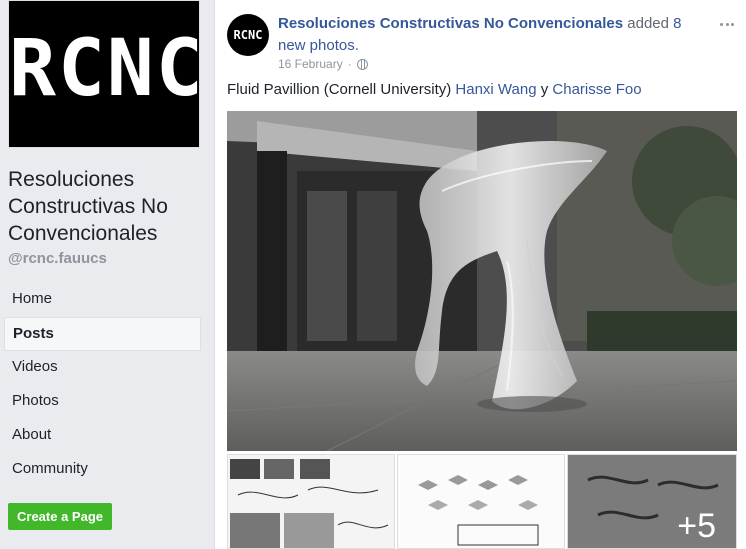  Describe the element at coordinates (318, 45) in the screenshot. I see `post-action-suffix: new photos.` at that location.